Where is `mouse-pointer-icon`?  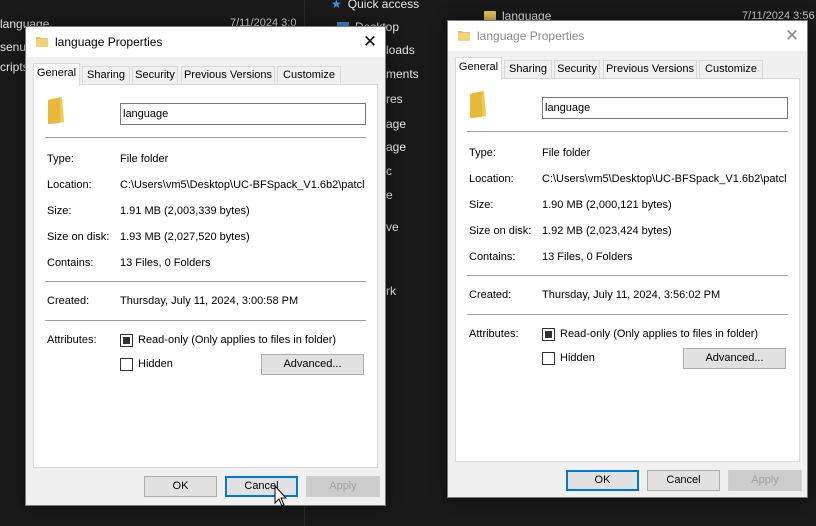
mouse-pointer-icon is located at coordinates (281, 496).